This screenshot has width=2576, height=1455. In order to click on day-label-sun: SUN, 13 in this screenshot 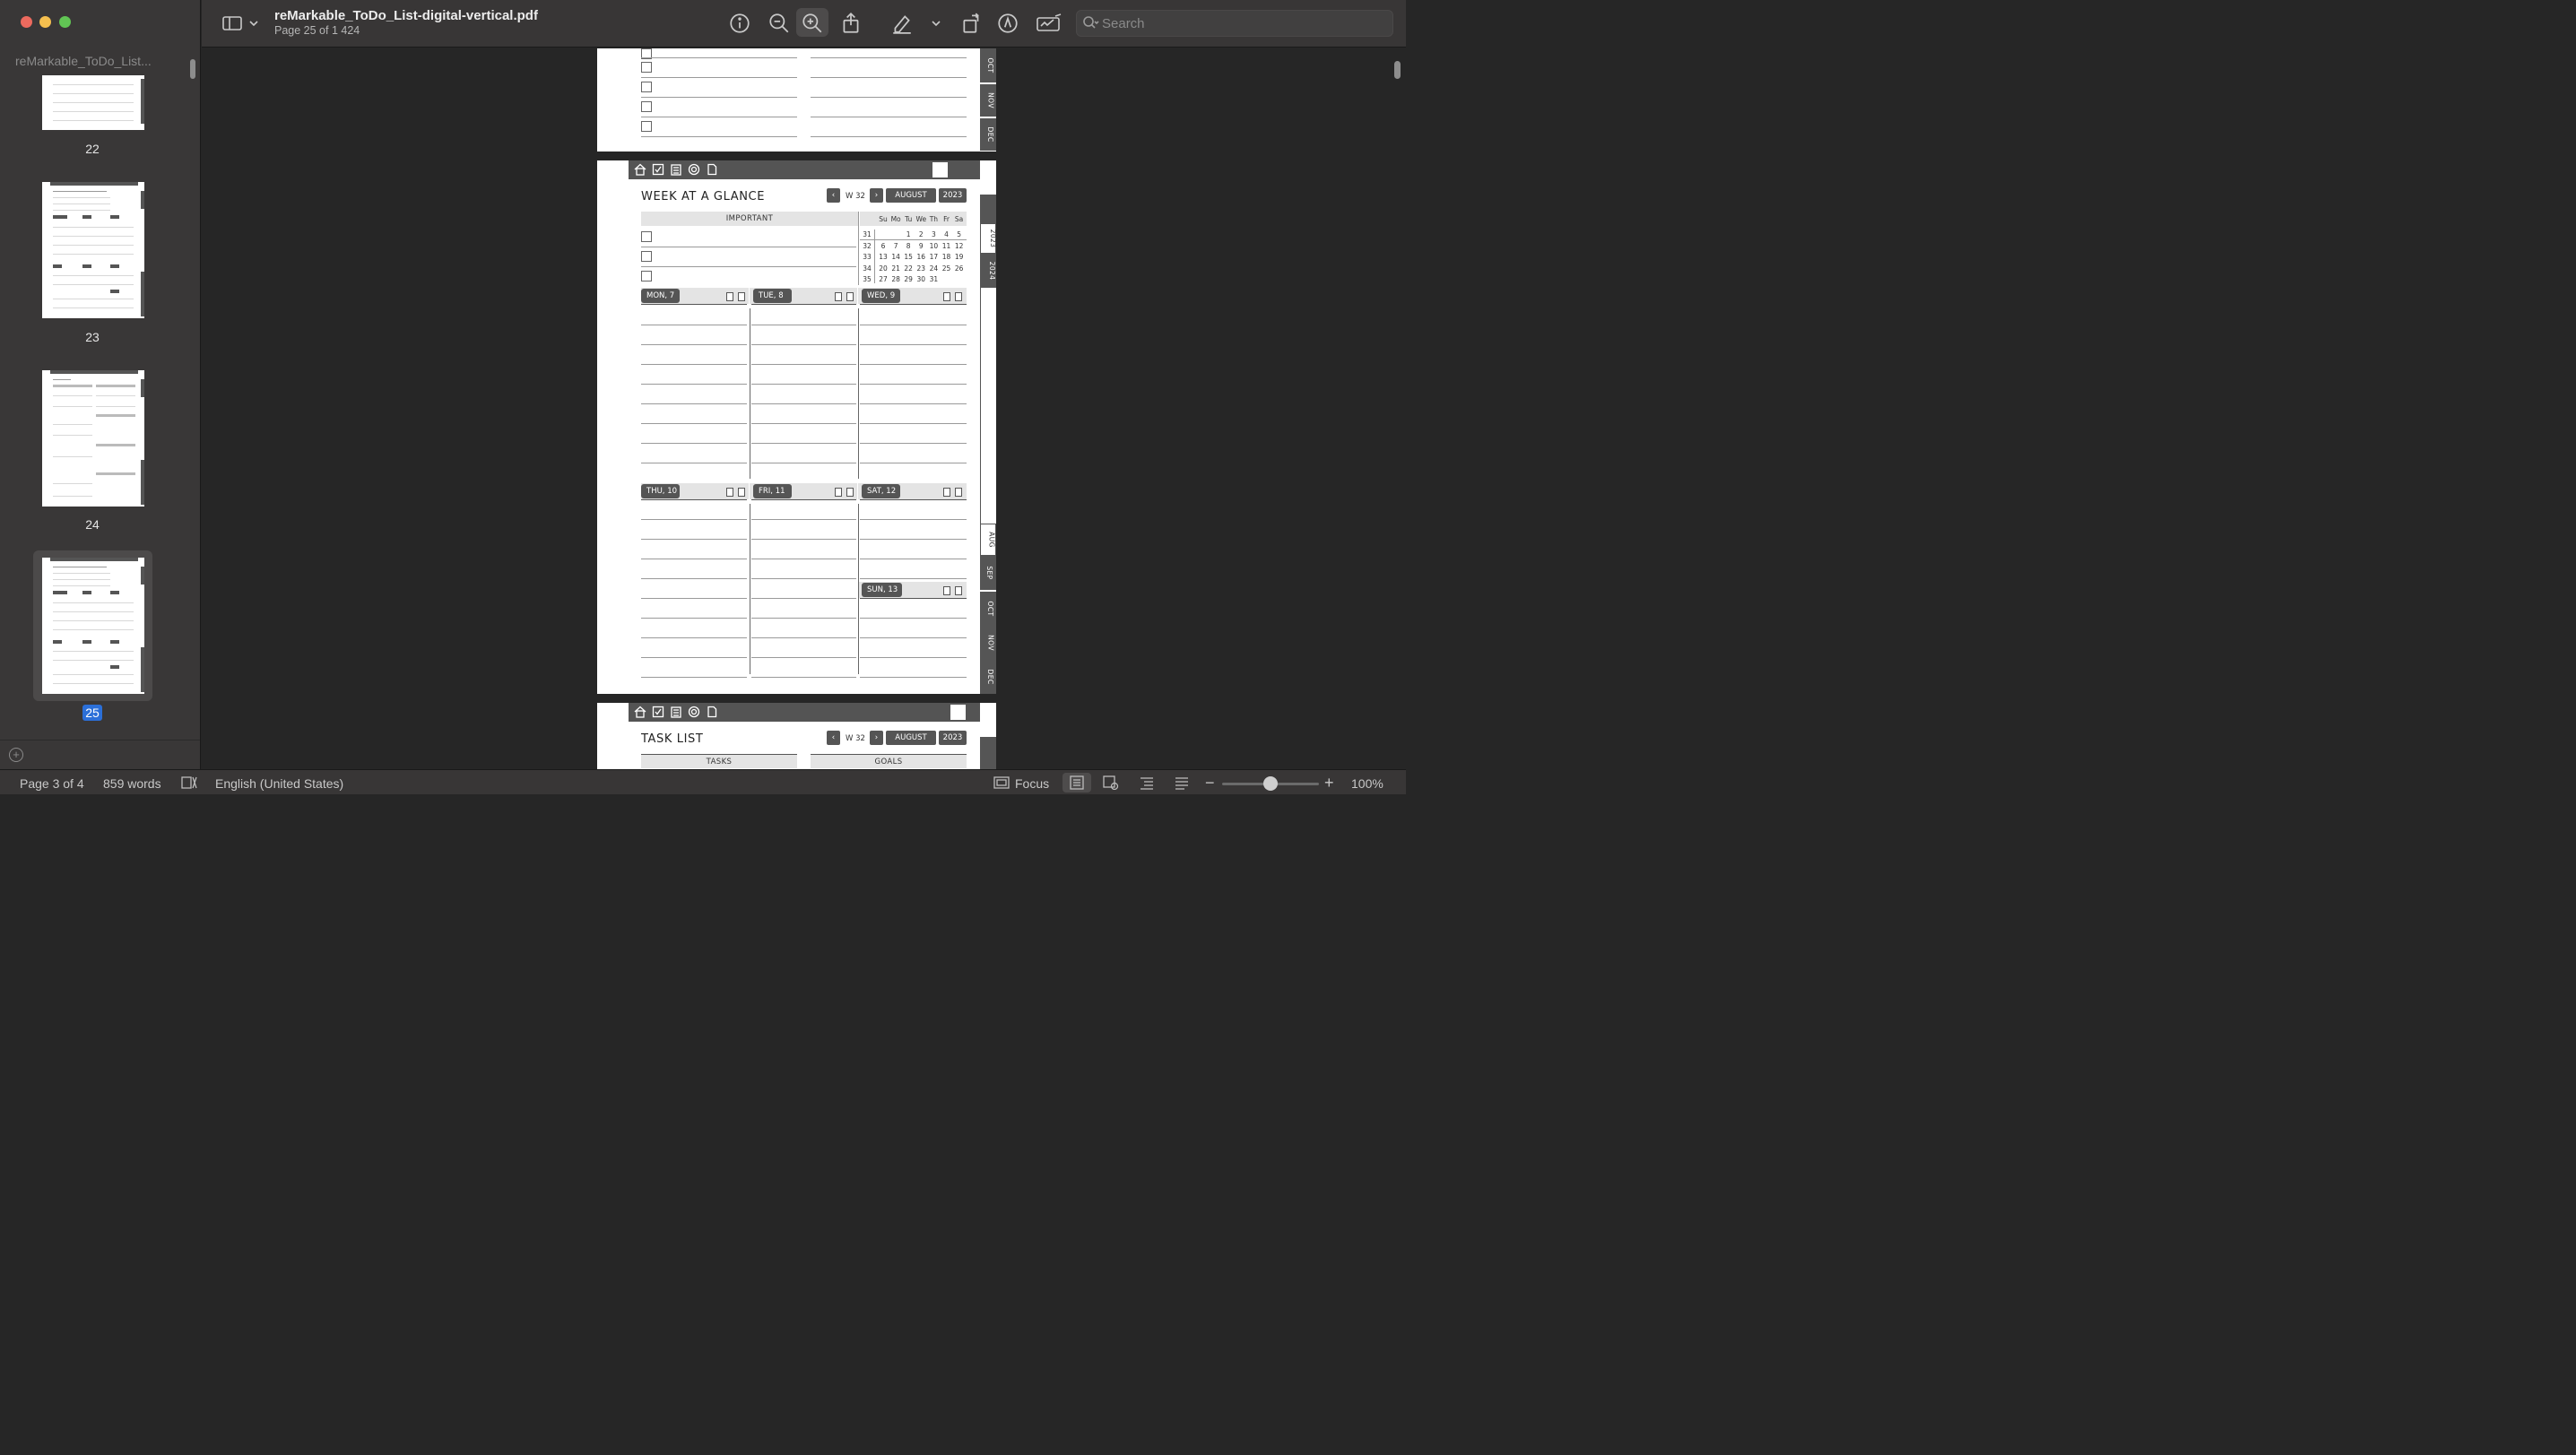, I will do `click(882, 590)`.